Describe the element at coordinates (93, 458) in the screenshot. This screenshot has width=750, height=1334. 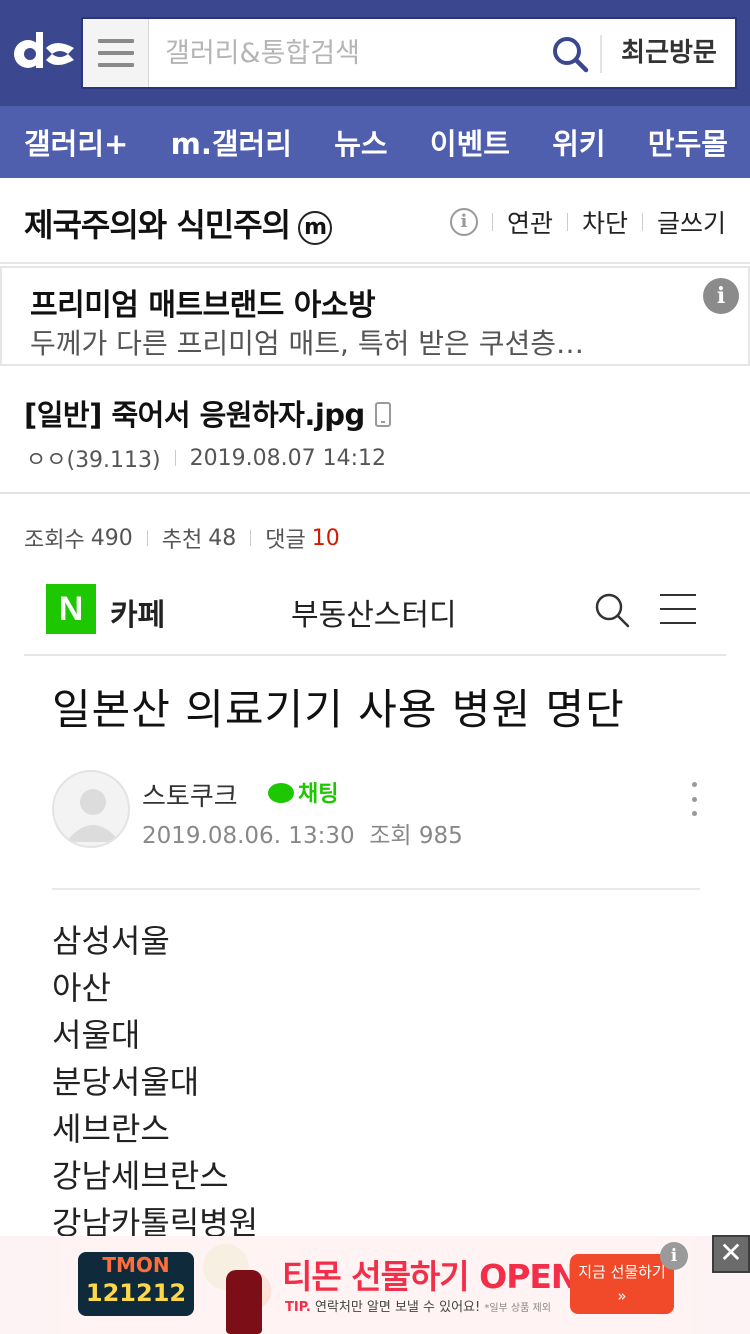
I see `post-author: ㅇㅇ(39.113)` at that location.